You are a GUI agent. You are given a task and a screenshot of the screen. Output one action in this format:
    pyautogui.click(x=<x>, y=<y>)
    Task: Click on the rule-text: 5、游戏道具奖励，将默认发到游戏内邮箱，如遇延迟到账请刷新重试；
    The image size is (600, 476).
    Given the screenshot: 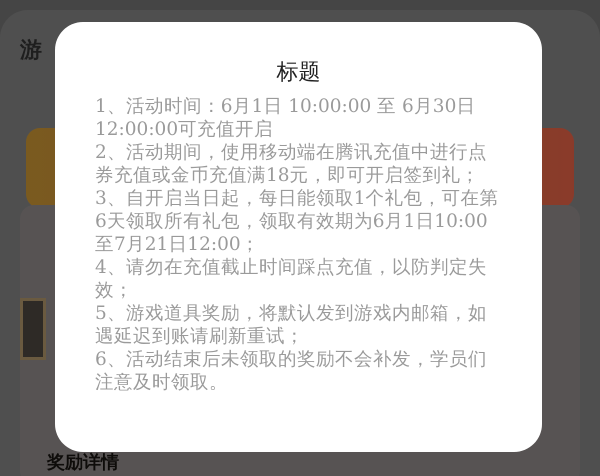 What is the action you would take?
    pyautogui.click(x=291, y=325)
    